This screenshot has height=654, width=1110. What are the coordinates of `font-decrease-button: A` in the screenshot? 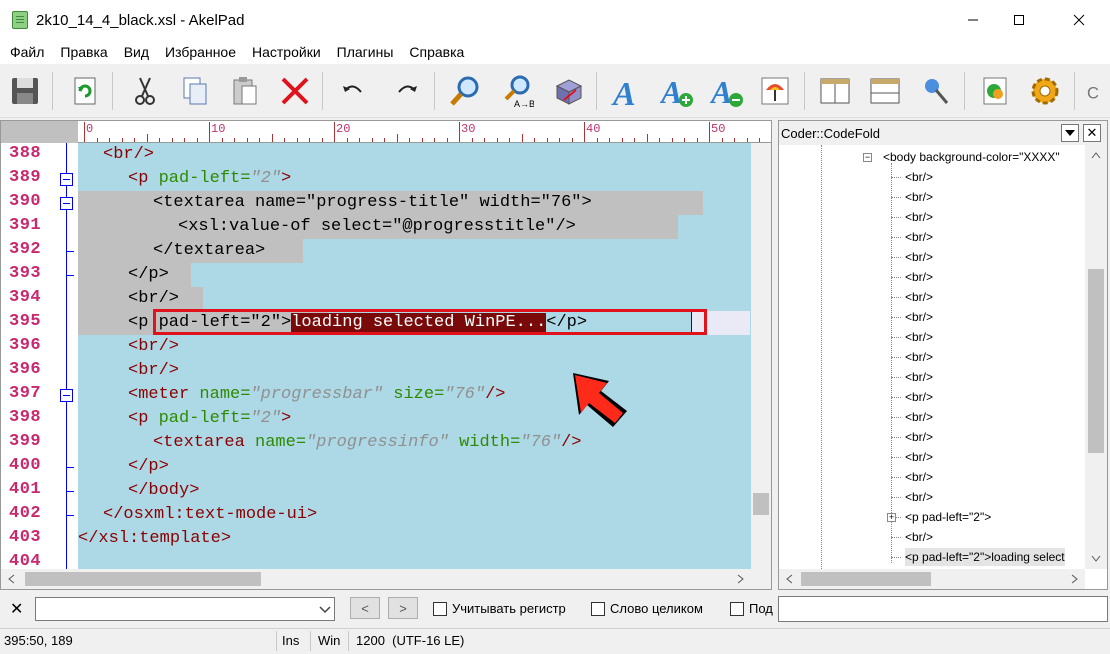 It's located at (727, 91).